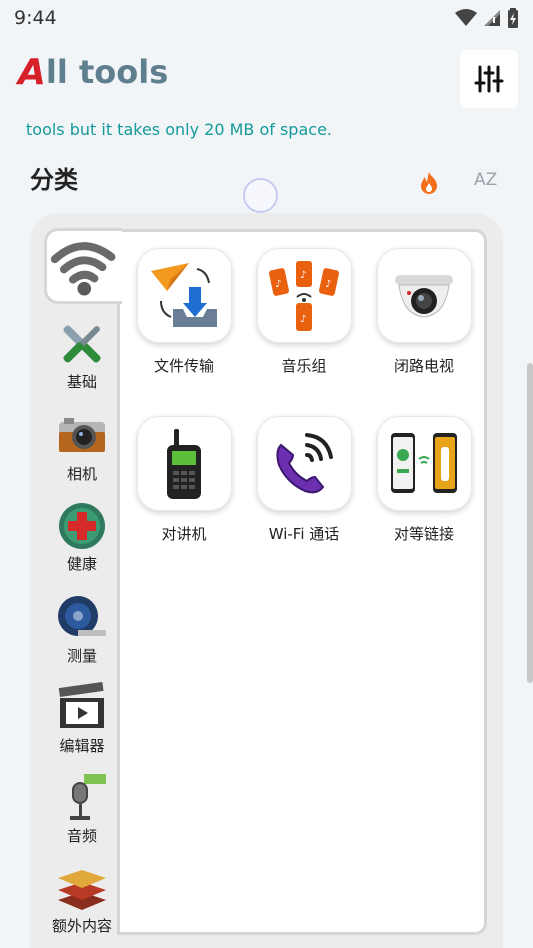 Image resolution: width=533 pixels, height=948 pixels. I want to click on tagline-marquee: tools but it takes only 20 MB of space., so click(179, 129).